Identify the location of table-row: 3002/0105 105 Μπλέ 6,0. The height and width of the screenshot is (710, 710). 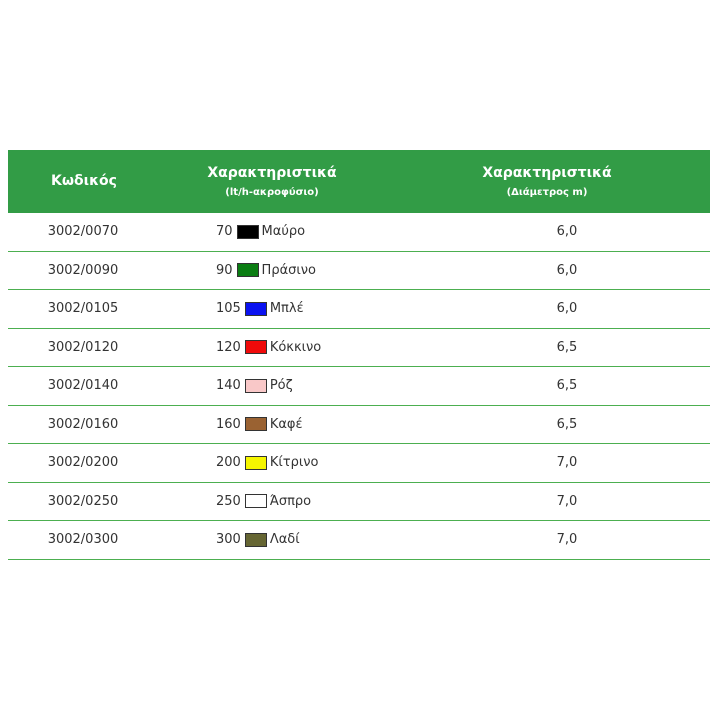
(359, 309).